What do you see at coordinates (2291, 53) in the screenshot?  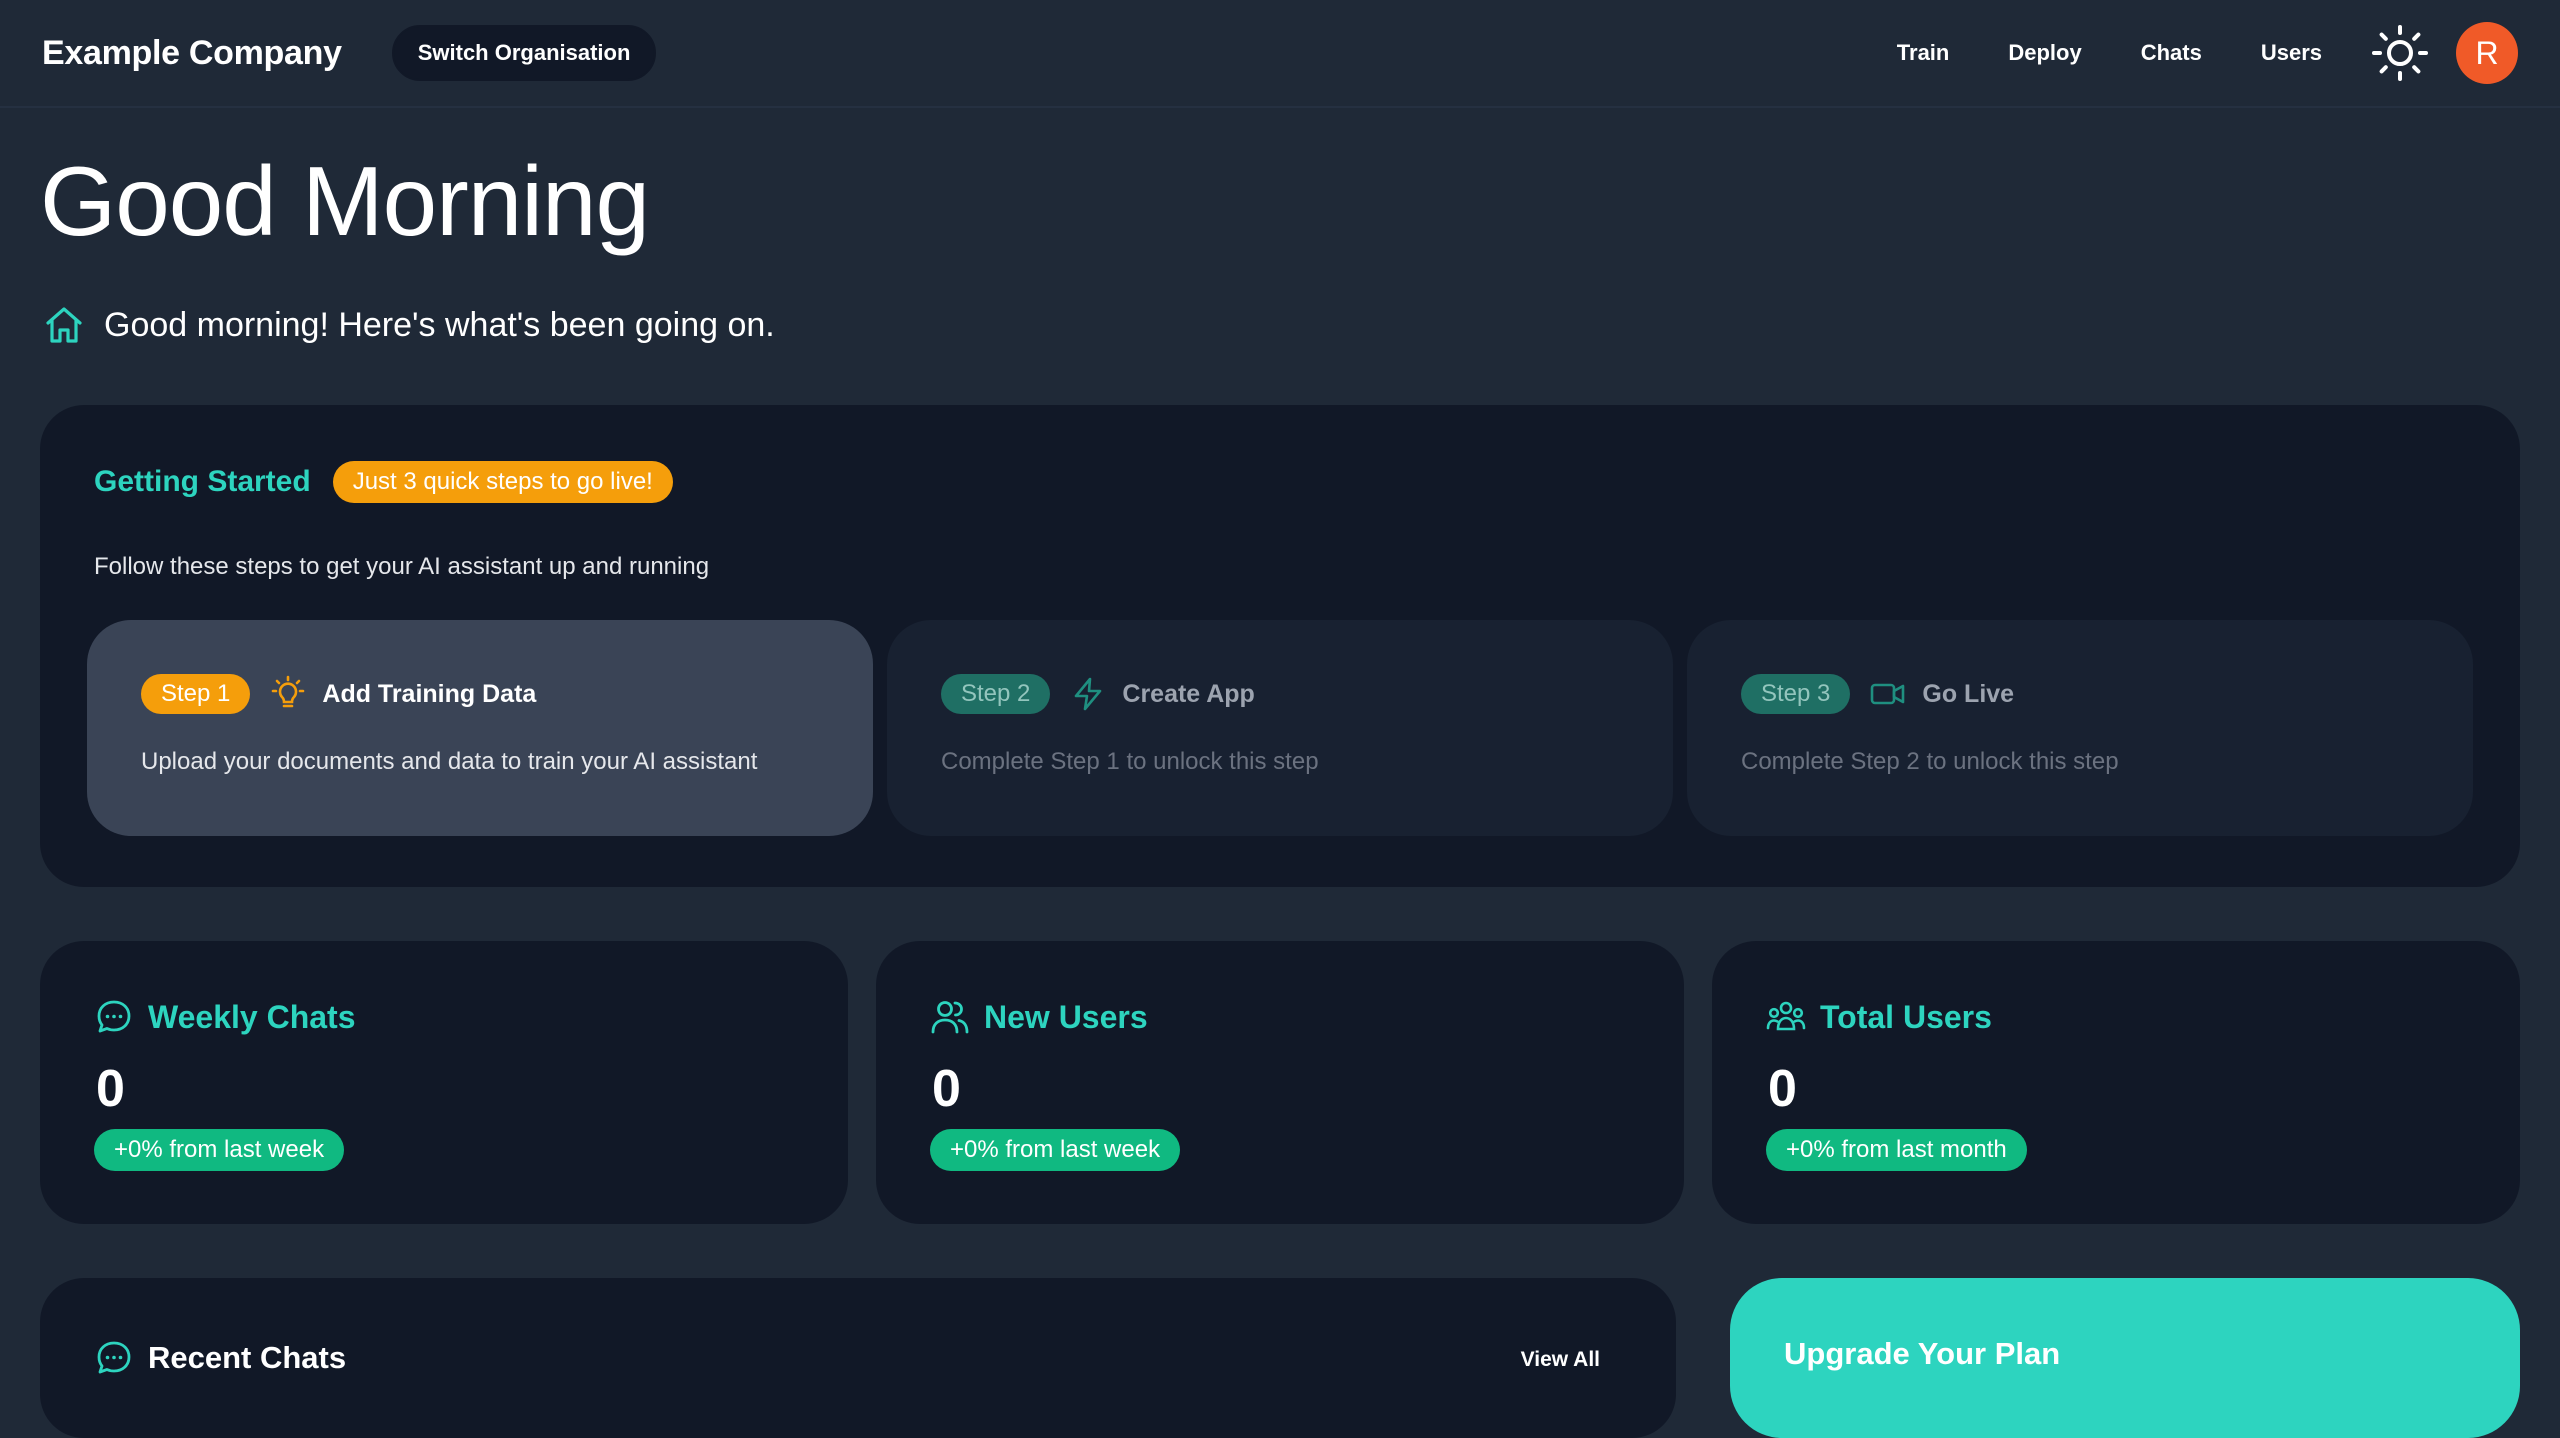 I see `nav-link-users: Users` at bounding box center [2291, 53].